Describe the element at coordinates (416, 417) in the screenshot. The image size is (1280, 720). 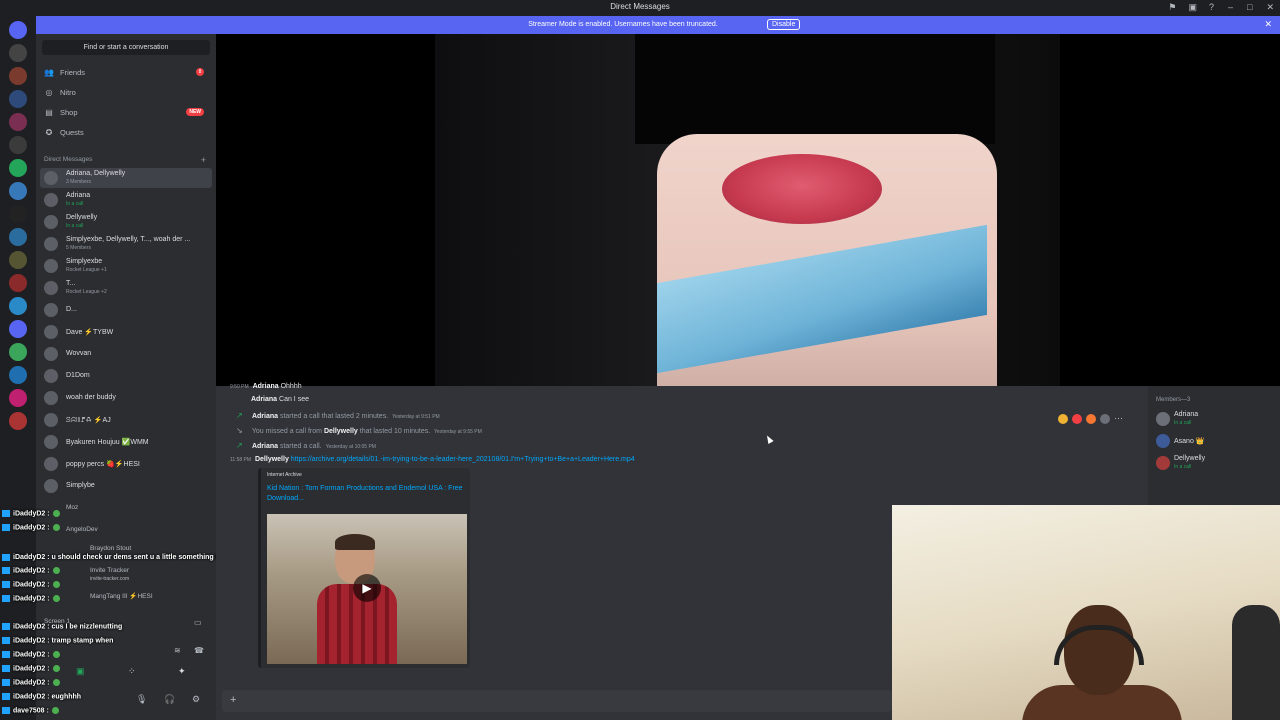
I see `message-time: Yesterday at 9:51 PM` at that location.